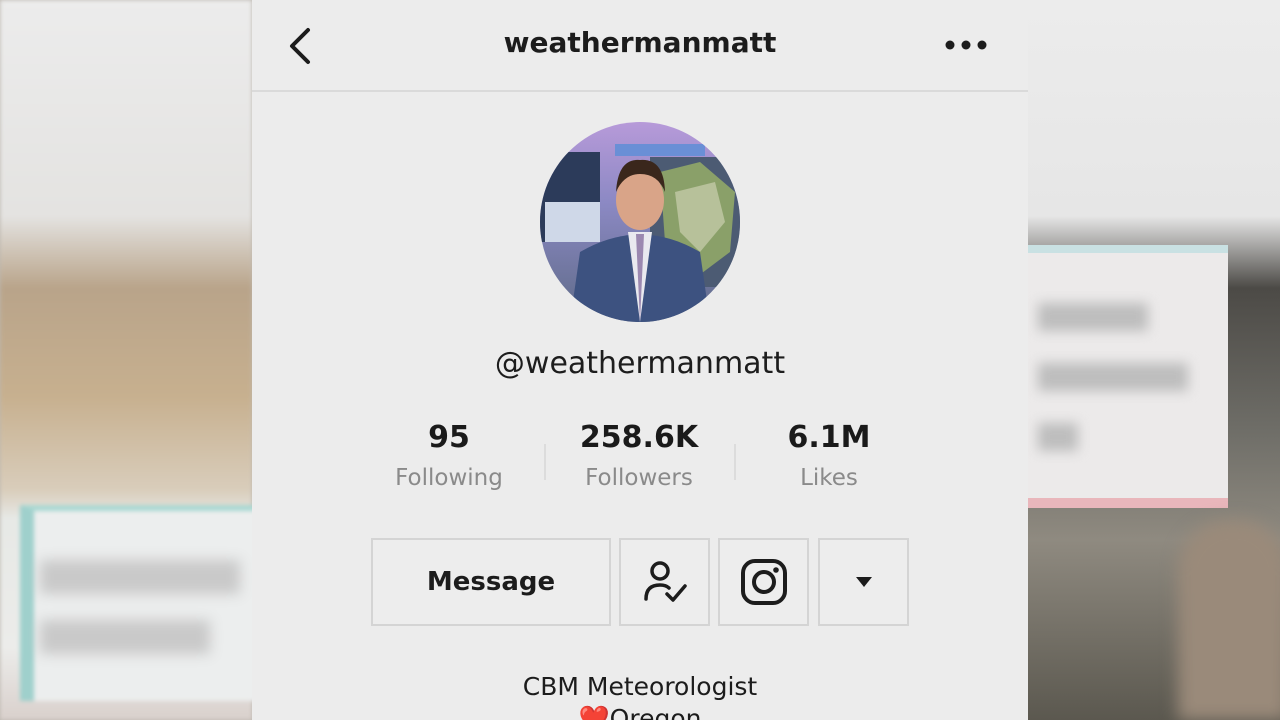 The height and width of the screenshot is (720, 1280). I want to click on stat-label: Likes, so click(829, 478).